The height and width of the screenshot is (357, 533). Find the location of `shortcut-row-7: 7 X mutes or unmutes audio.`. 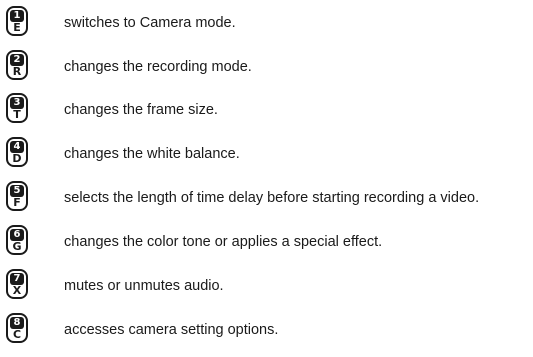

shortcut-row-7: 7 X mutes or unmutes audio. is located at coordinates (266, 286).